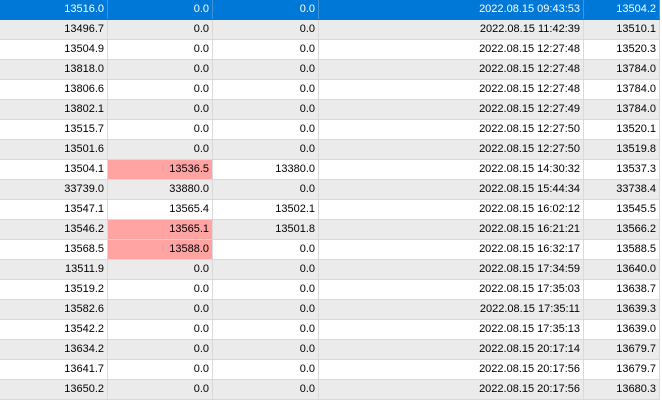  Describe the element at coordinates (160, 169) in the screenshot. I see `table-cell-col-value-2: 13536.5` at that location.